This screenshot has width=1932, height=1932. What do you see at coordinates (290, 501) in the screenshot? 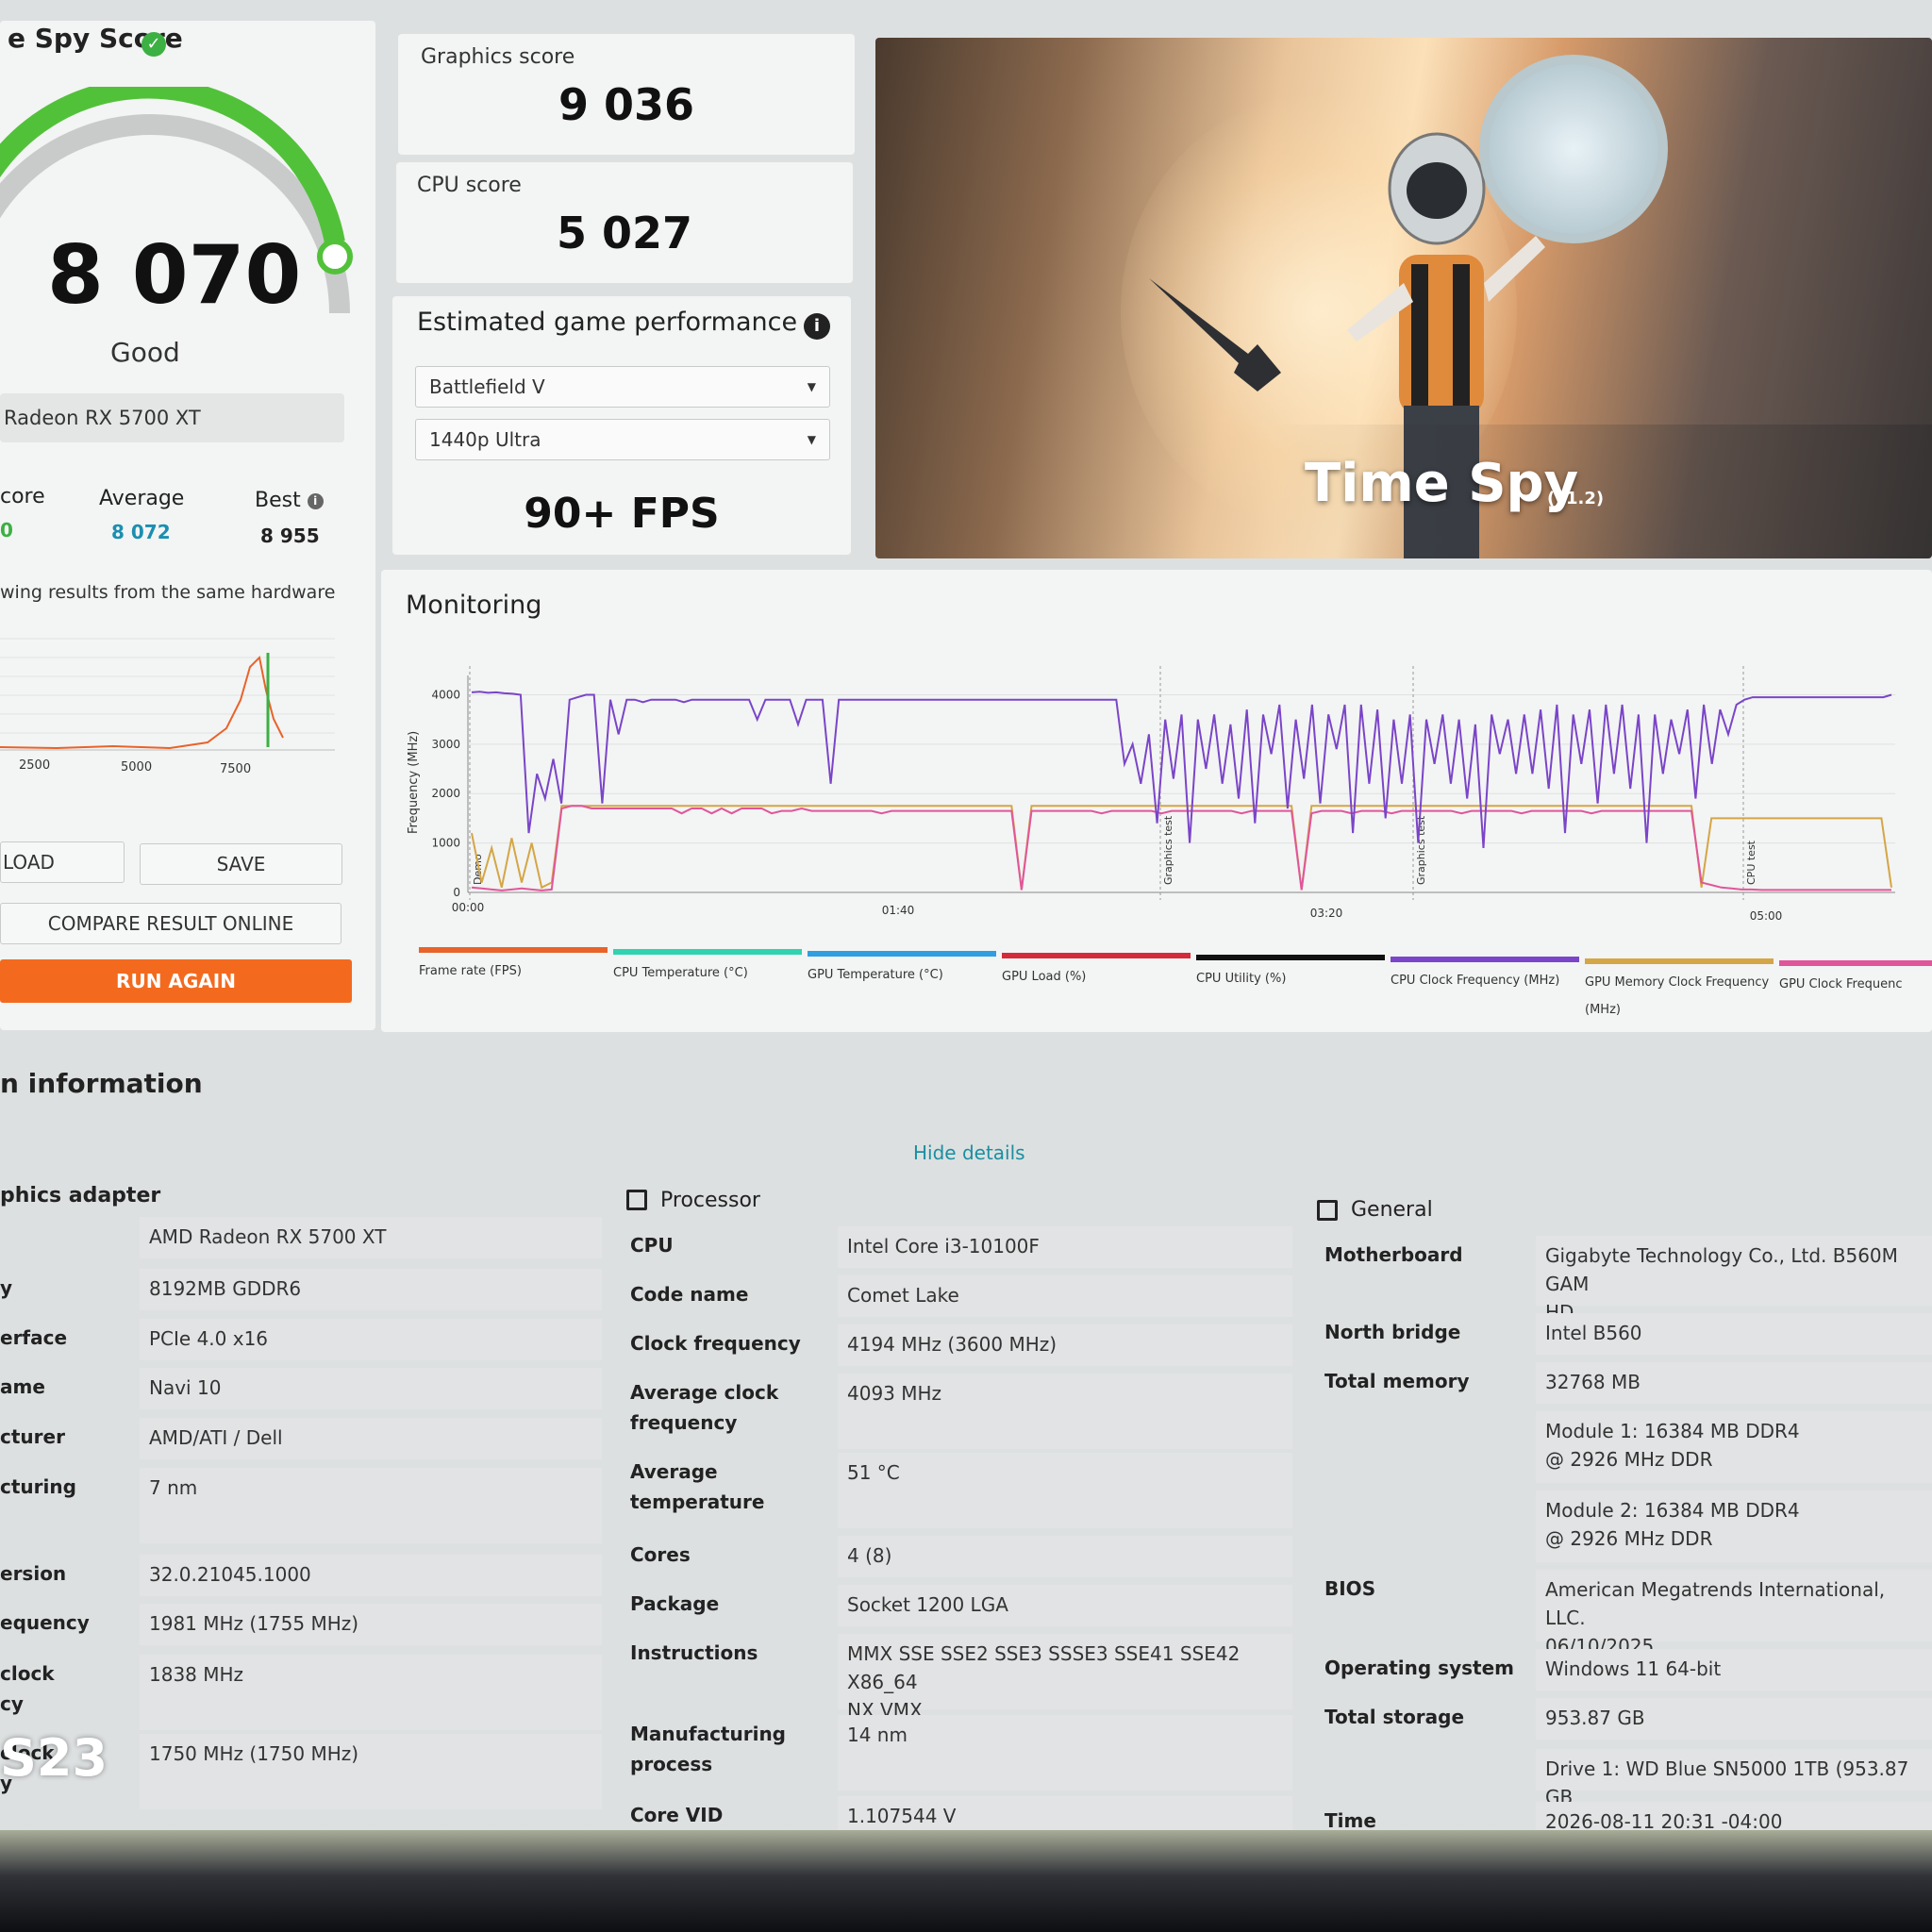
I see `best-label: Best i` at bounding box center [290, 501].